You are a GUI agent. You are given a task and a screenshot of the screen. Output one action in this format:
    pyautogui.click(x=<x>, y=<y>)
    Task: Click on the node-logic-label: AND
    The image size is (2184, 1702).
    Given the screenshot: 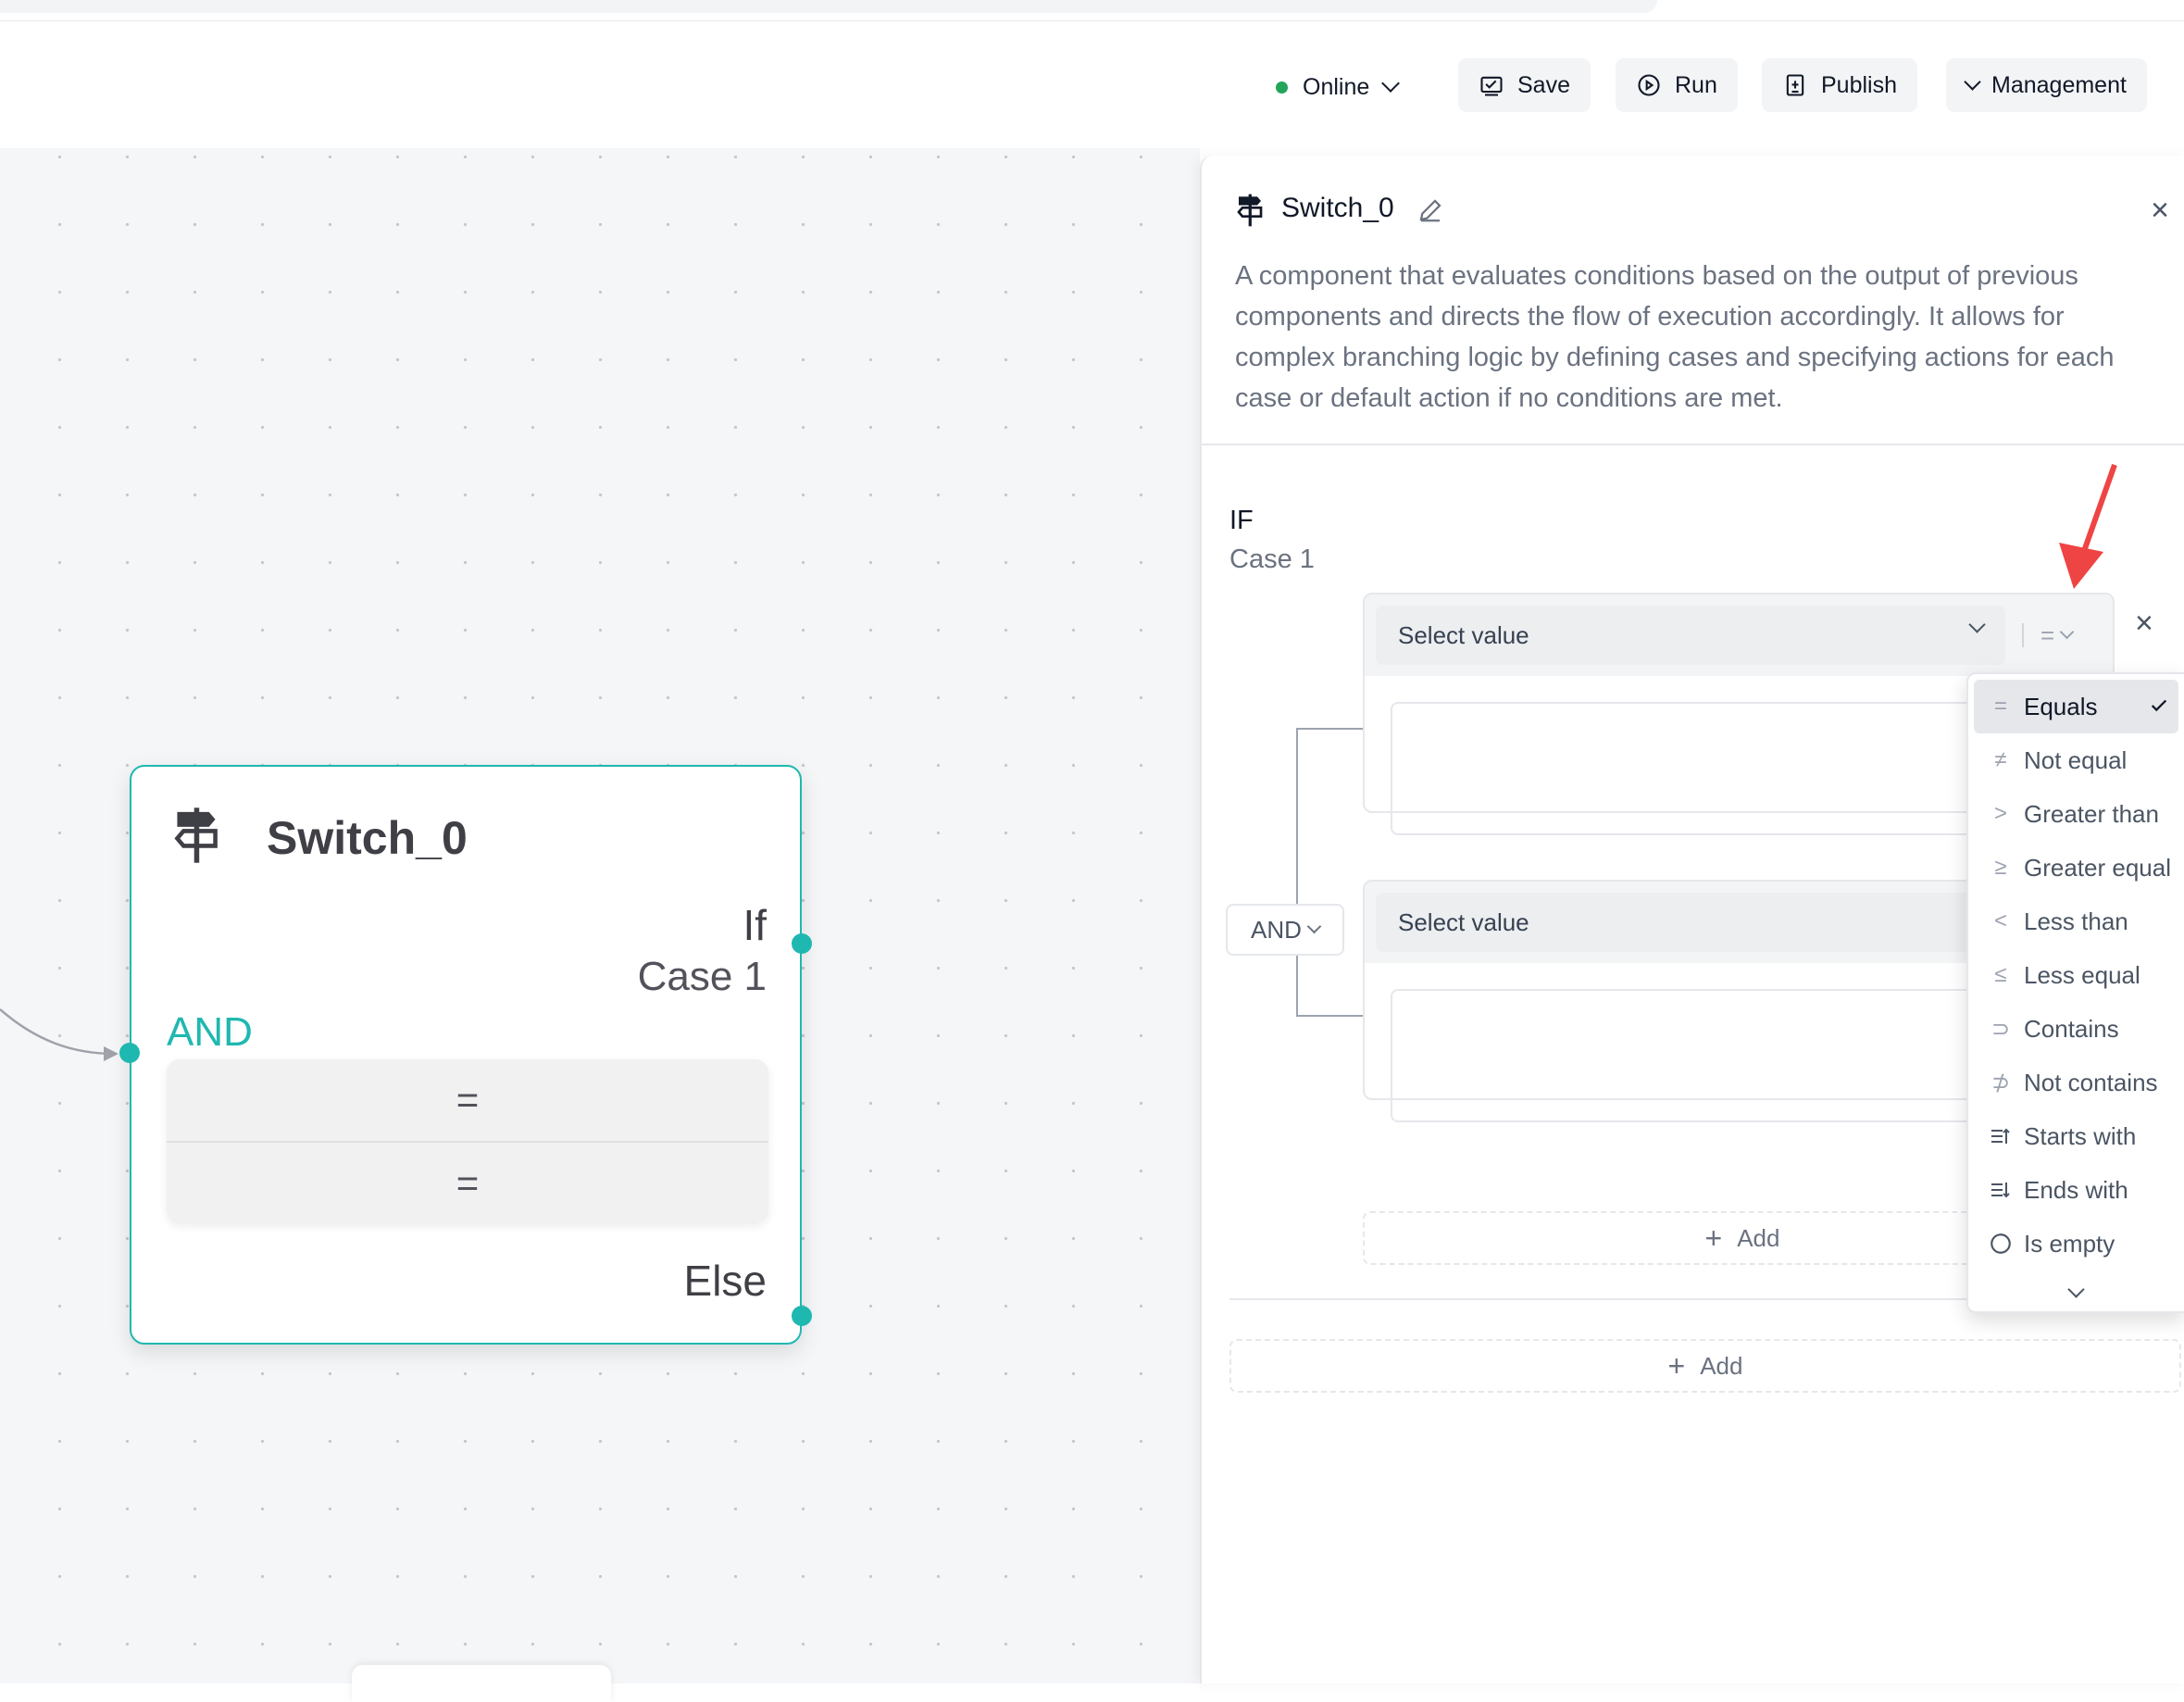 What is the action you would take?
    pyautogui.click(x=210, y=1032)
    